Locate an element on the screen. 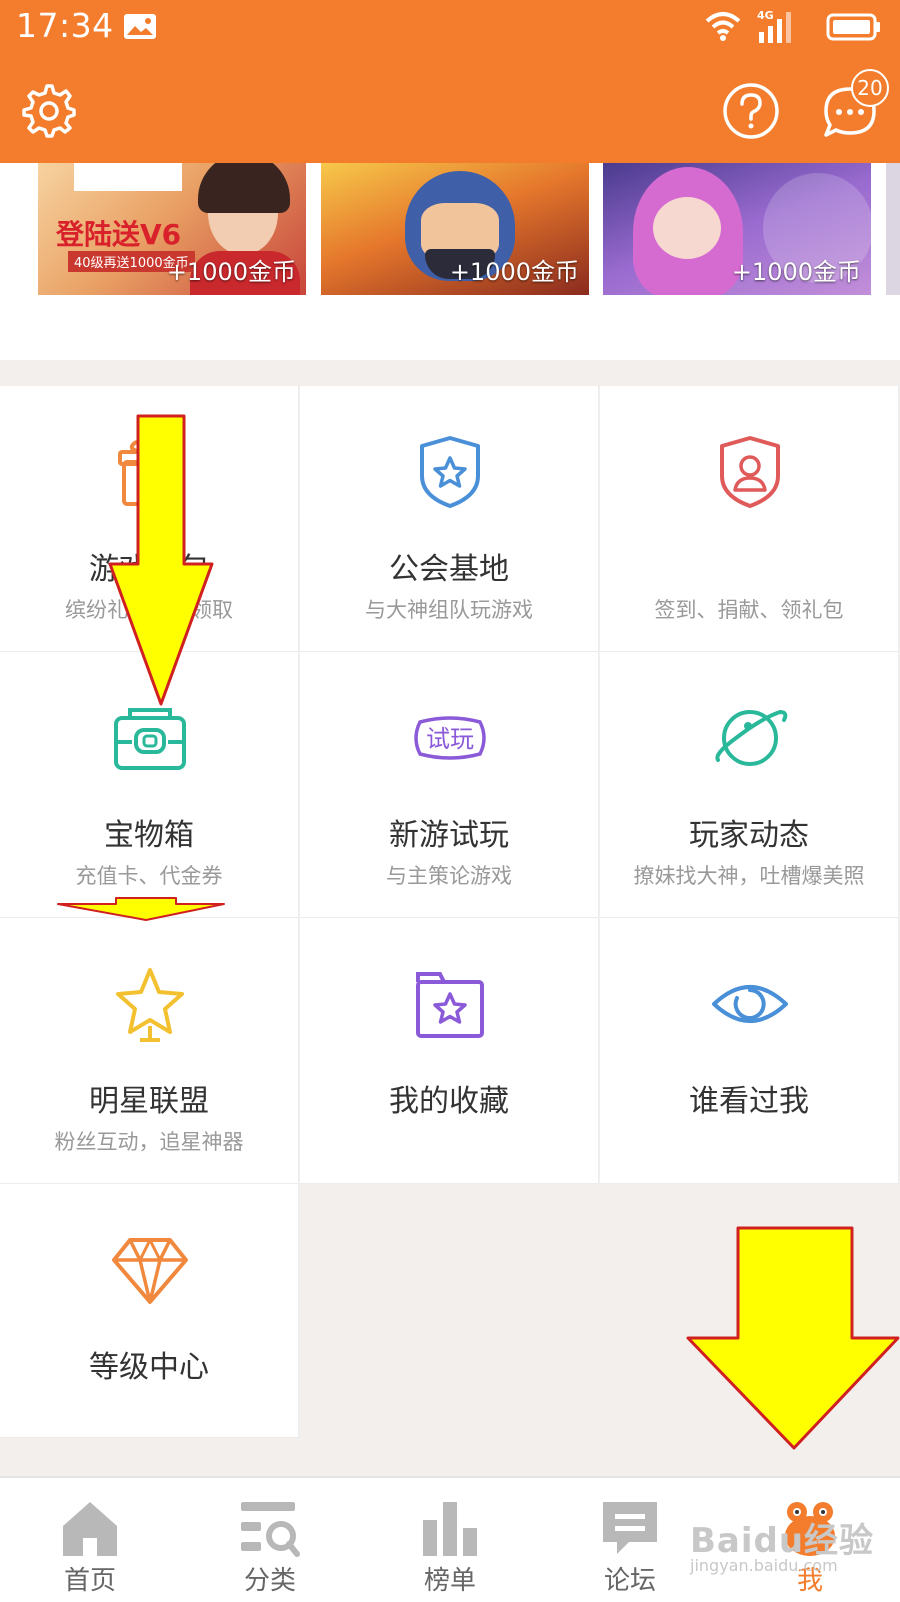 Image resolution: width=900 pixels, height=1602 pixels. grid-item-star-league: 明星联盟 粉丝互动，追星神器 is located at coordinates (149, 1051).